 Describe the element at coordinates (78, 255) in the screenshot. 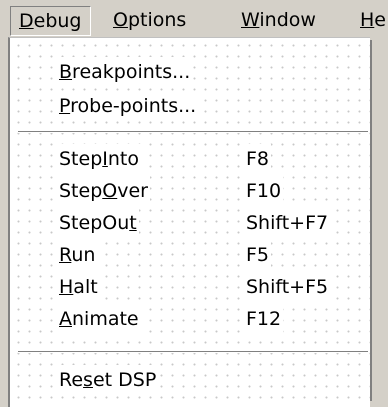

I see `menu-item-label: Run` at that location.